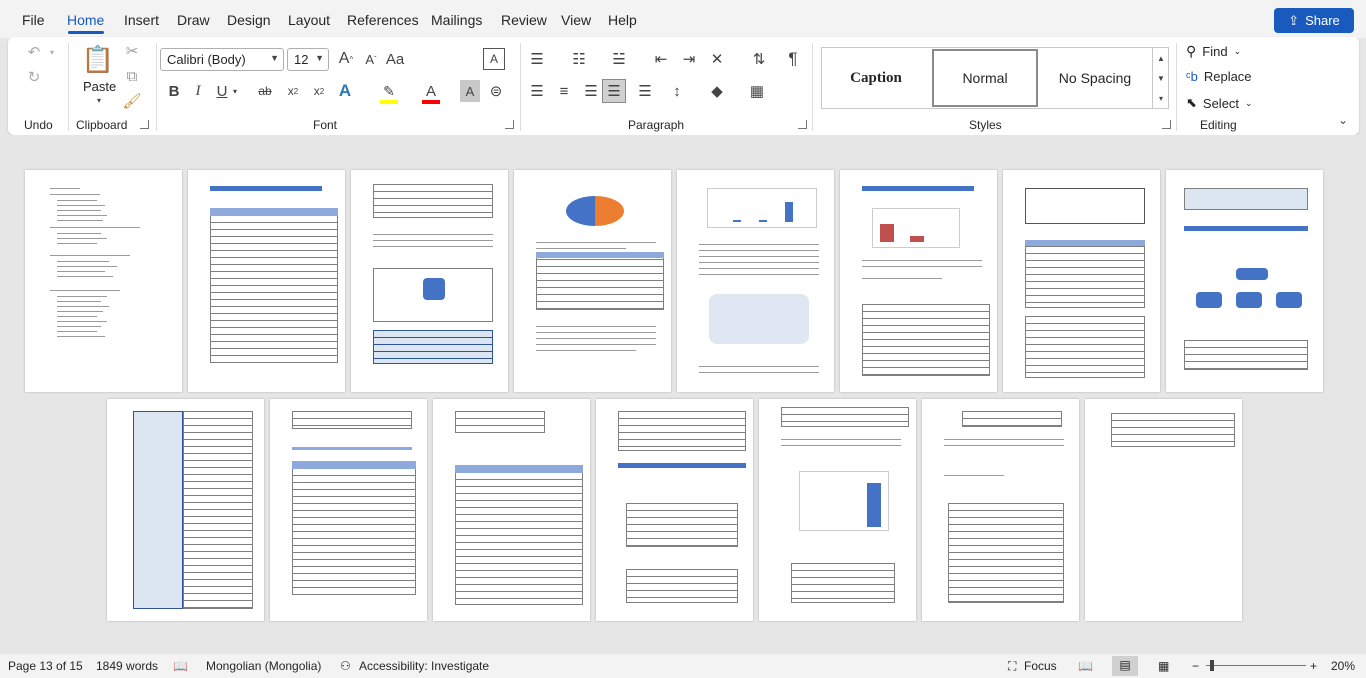 The width and height of the screenshot is (1366, 678). What do you see at coordinates (1161, 98) in the screenshot?
I see `more-styles-icon: ▾` at bounding box center [1161, 98].